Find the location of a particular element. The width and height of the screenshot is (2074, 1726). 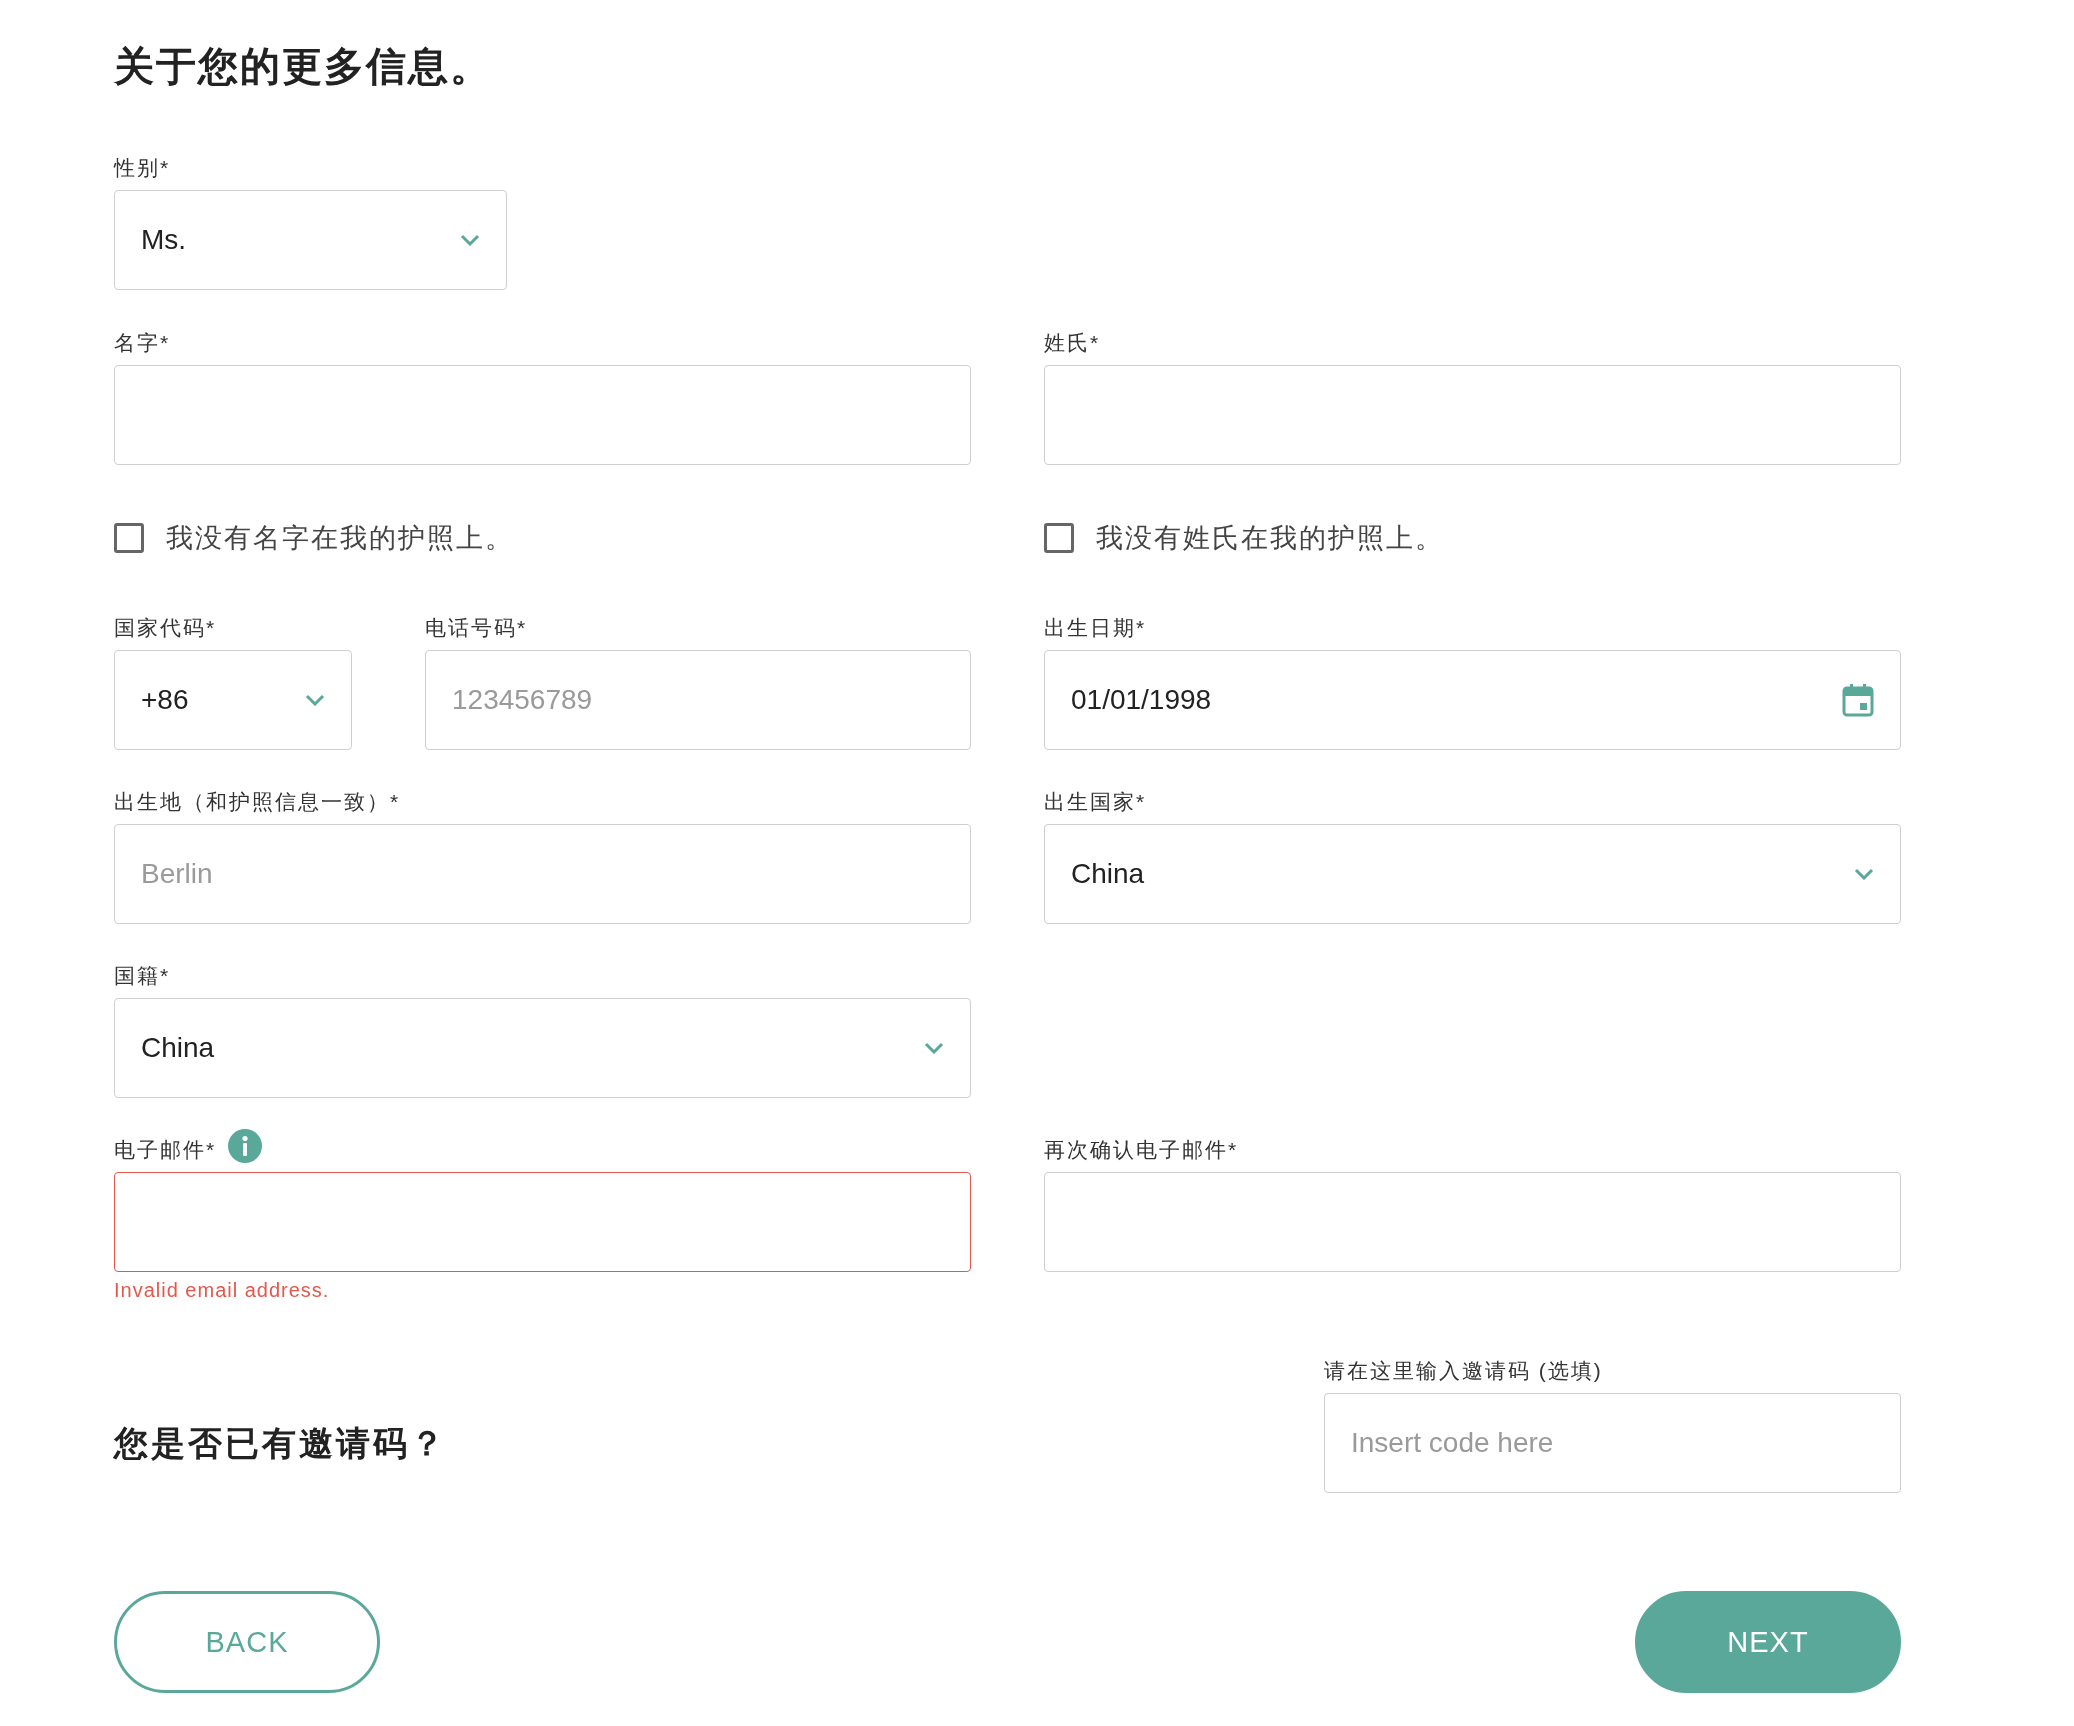

error-message: Invalid email address. is located at coordinates (222, 1290).